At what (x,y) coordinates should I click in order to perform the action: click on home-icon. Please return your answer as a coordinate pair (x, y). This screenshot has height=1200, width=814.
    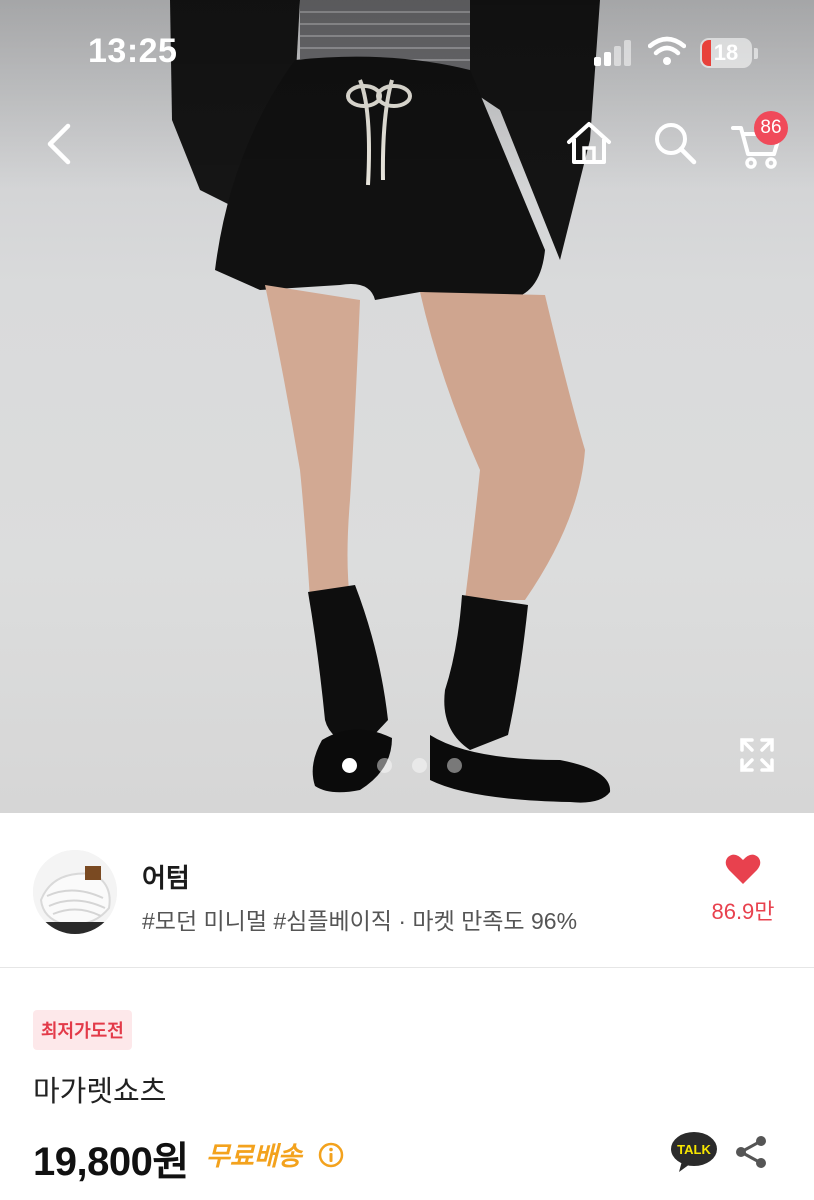
    Looking at the image, I should click on (589, 143).